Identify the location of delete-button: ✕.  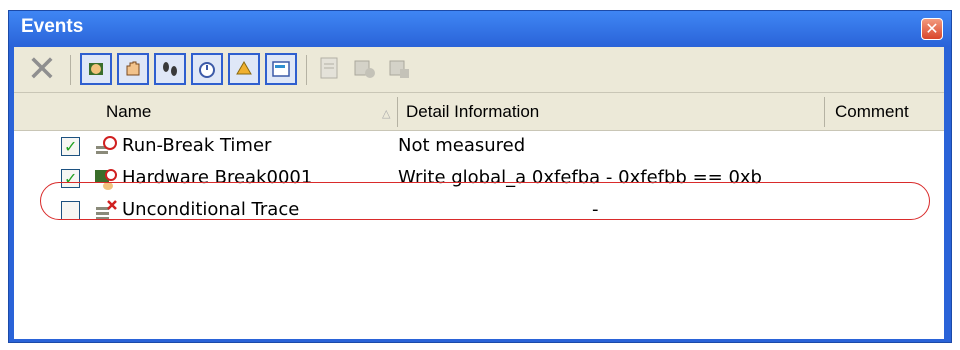
(42, 70).